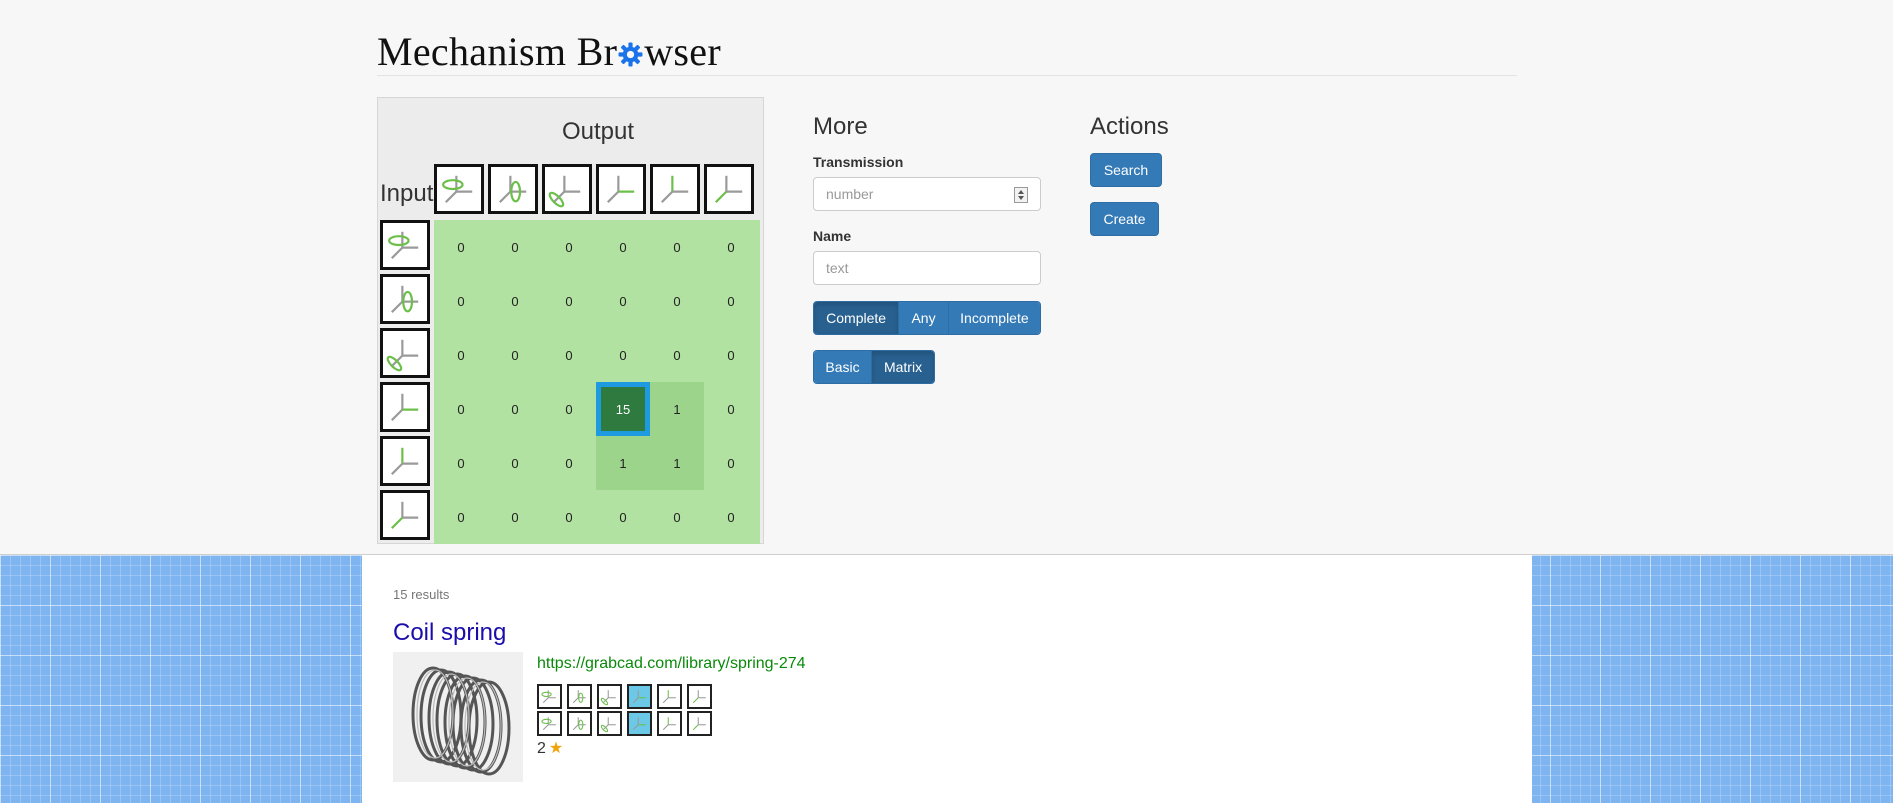 Image resolution: width=1893 pixels, height=803 pixels. Describe the element at coordinates (556, 748) in the screenshot. I see `star-icon: ★` at that location.